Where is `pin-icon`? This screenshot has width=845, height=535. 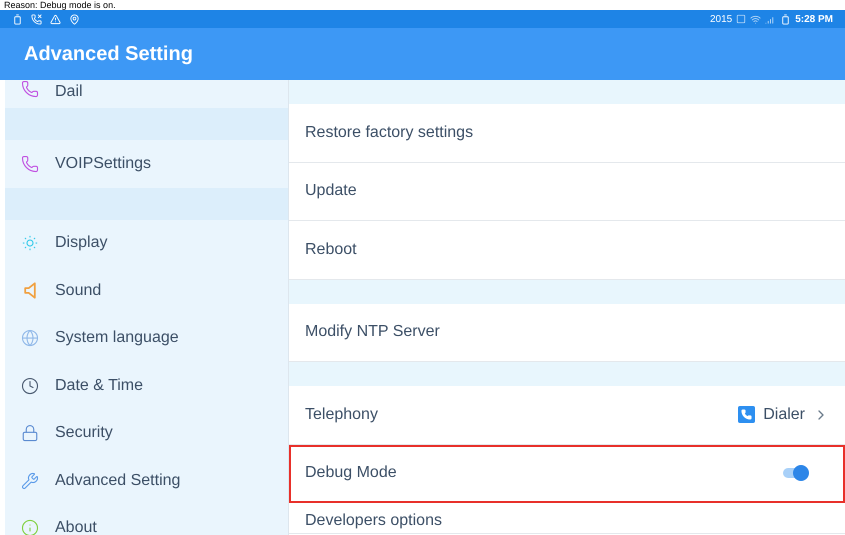
pin-icon is located at coordinates (74, 19).